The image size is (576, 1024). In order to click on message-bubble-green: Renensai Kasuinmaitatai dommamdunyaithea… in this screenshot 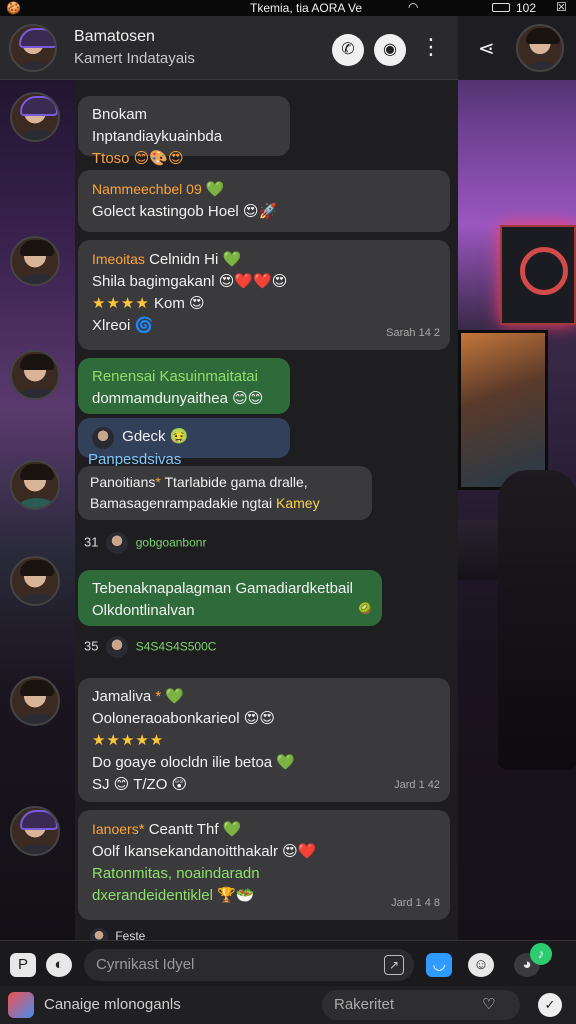, I will do `click(184, 386)`.